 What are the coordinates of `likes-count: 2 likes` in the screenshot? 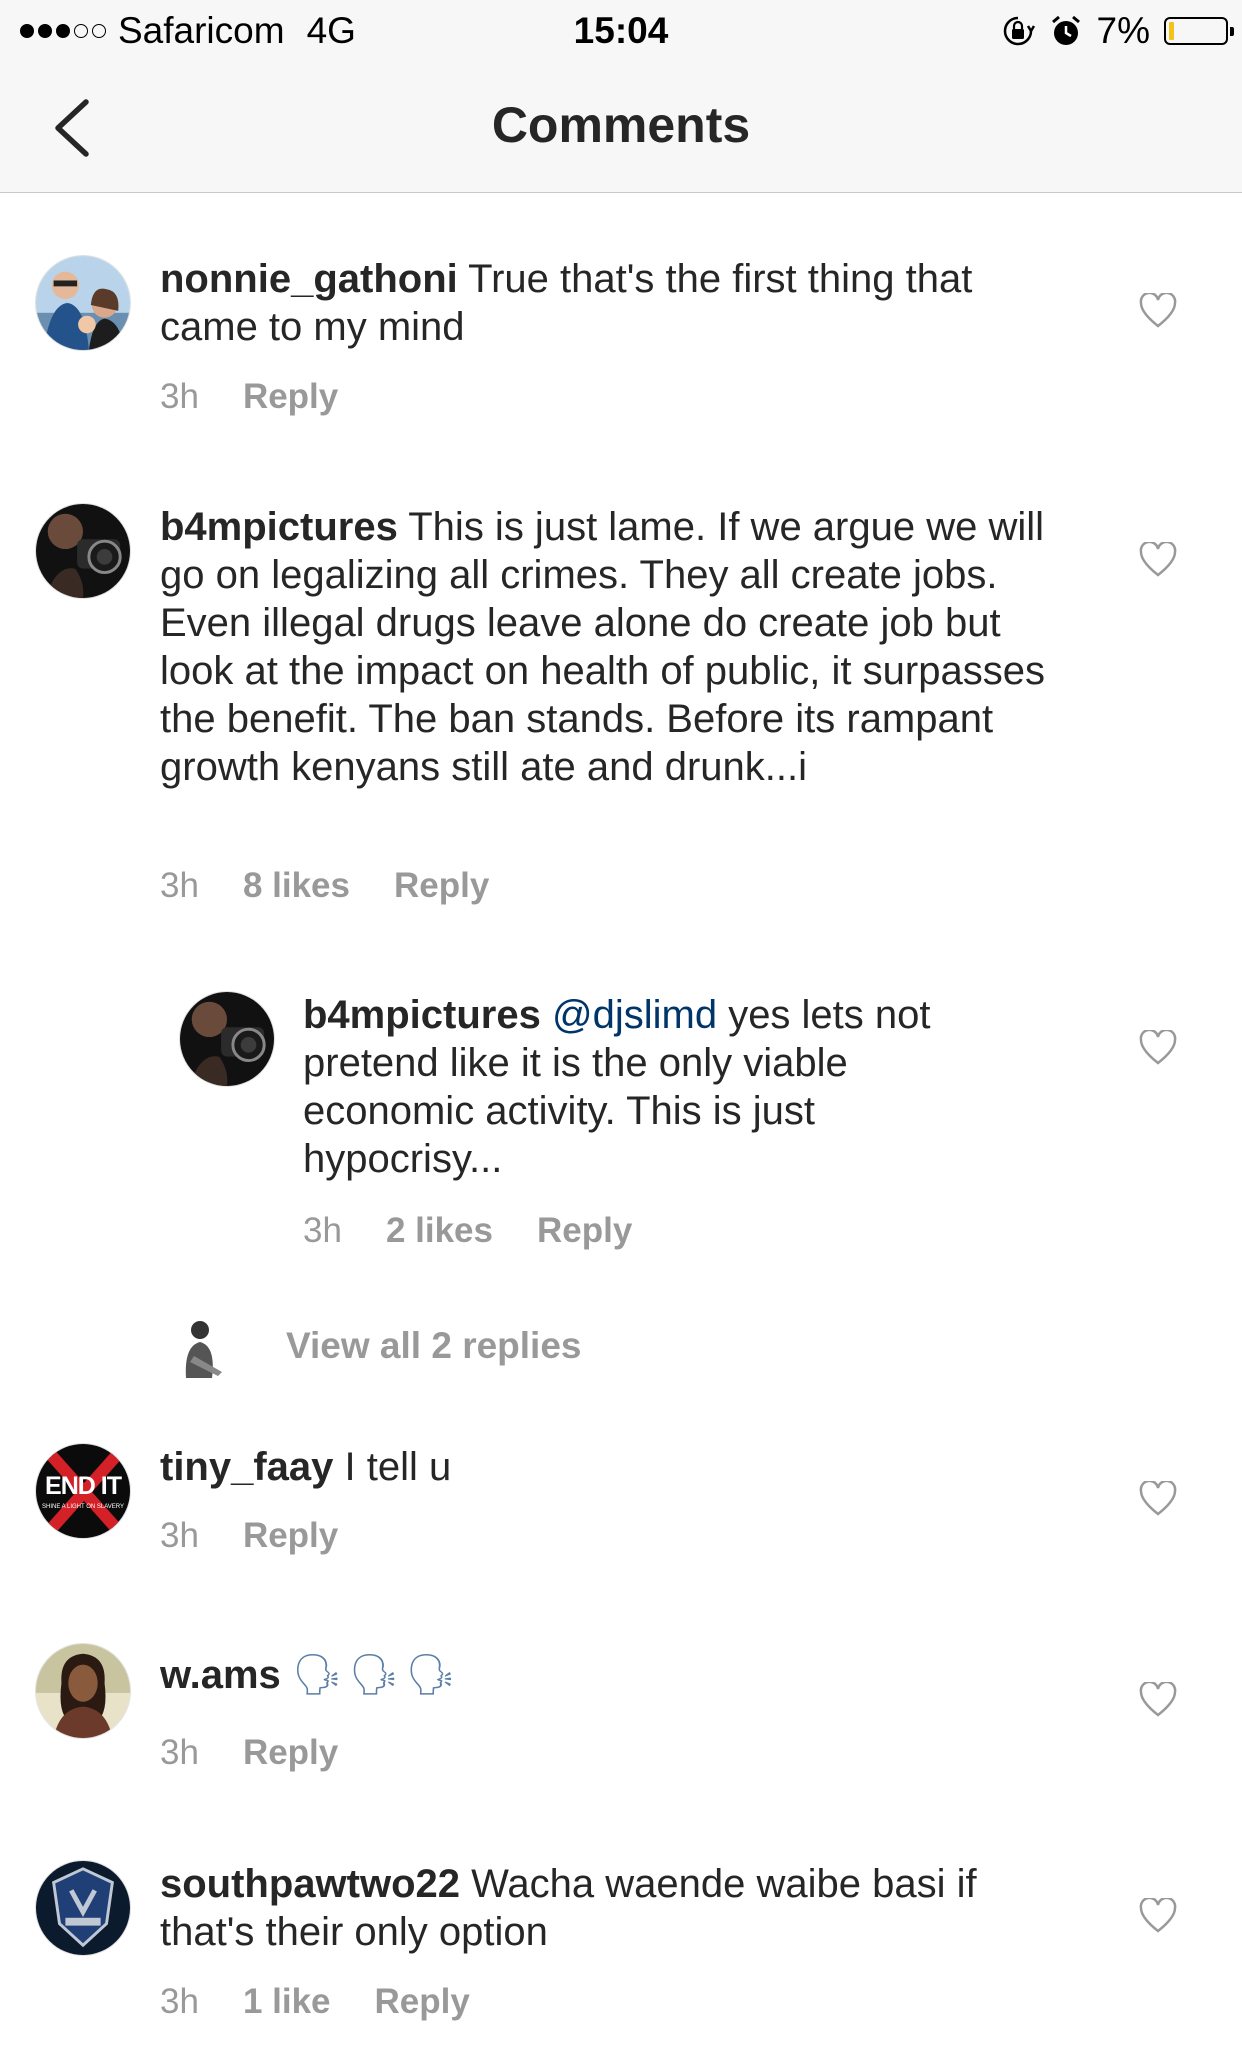 It's located at (439, 1231).